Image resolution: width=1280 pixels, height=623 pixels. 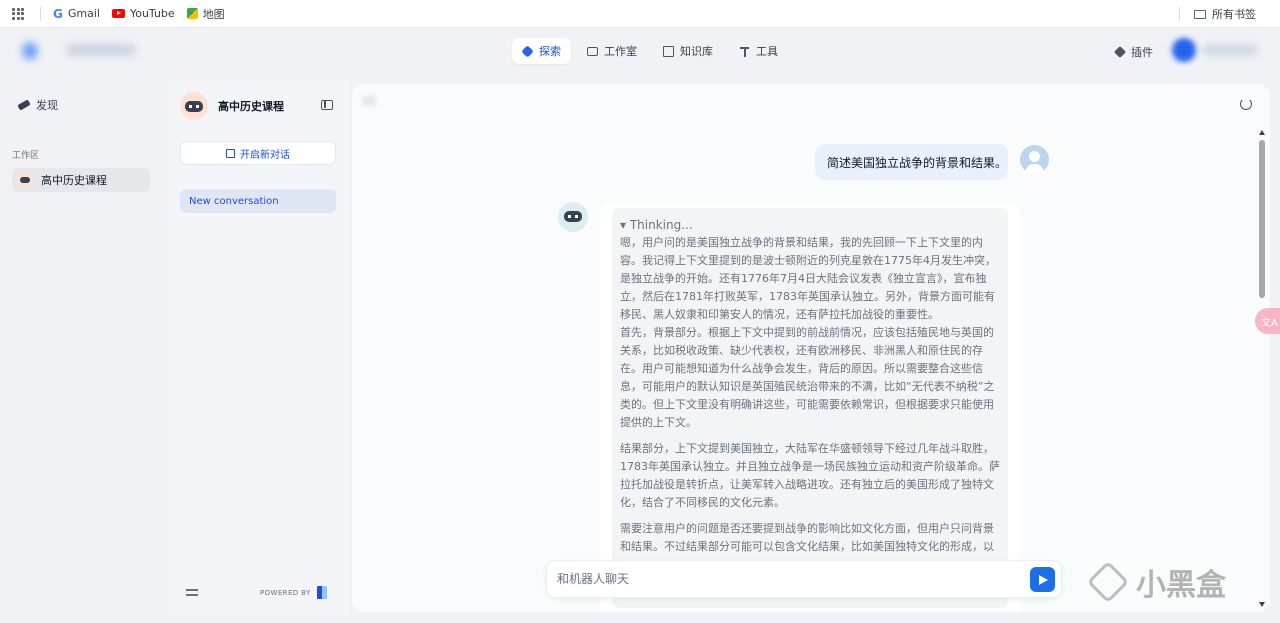 What do you see at coordinates (917, 162) in the screenshot?
I see `user-message-text: 简述美国独立战争的背景和结果。` at bounding box center [917, 162].